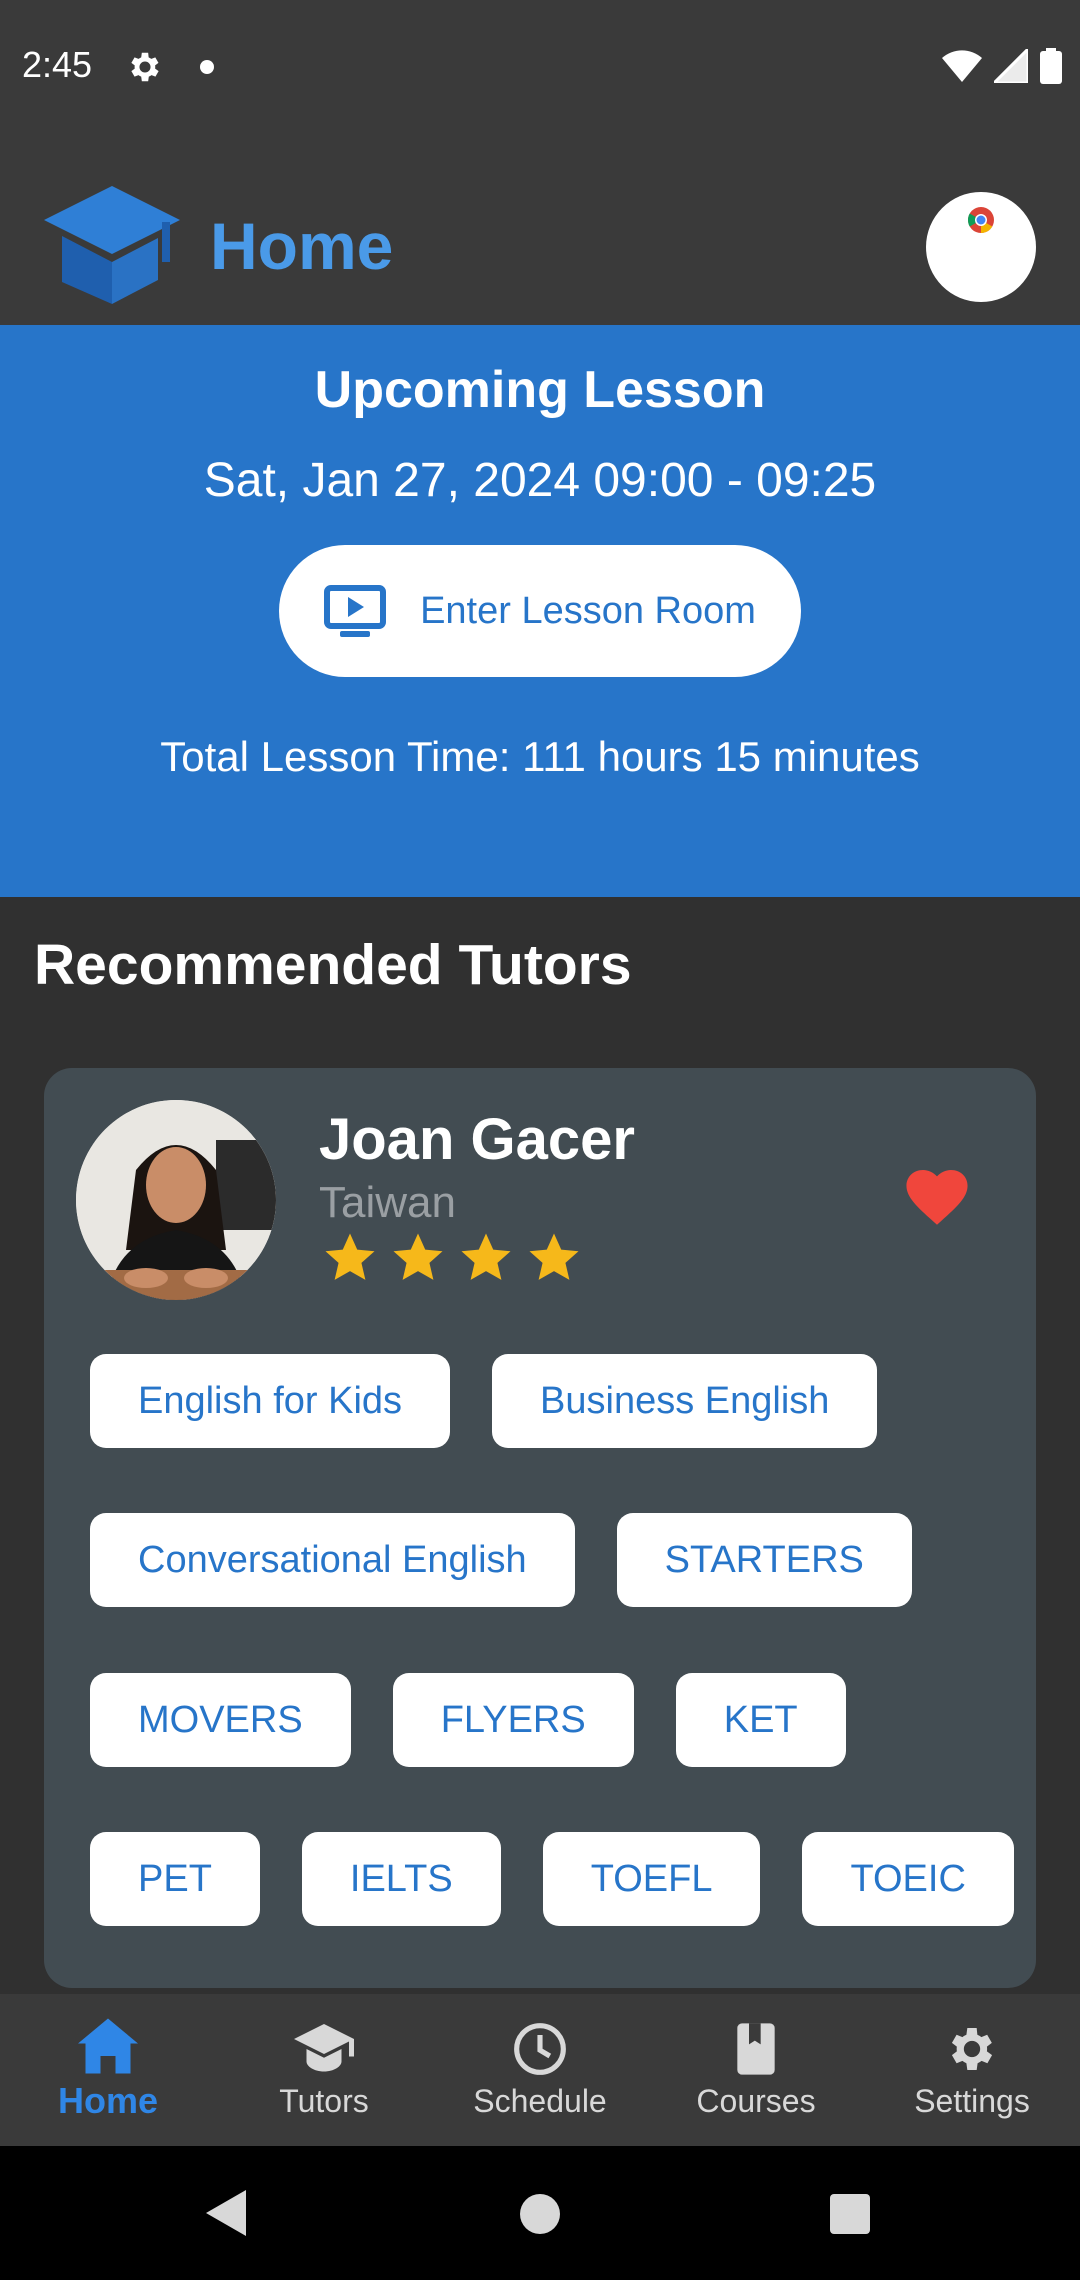  I want to click on graduation-cap-icon, so click(324, 2047).